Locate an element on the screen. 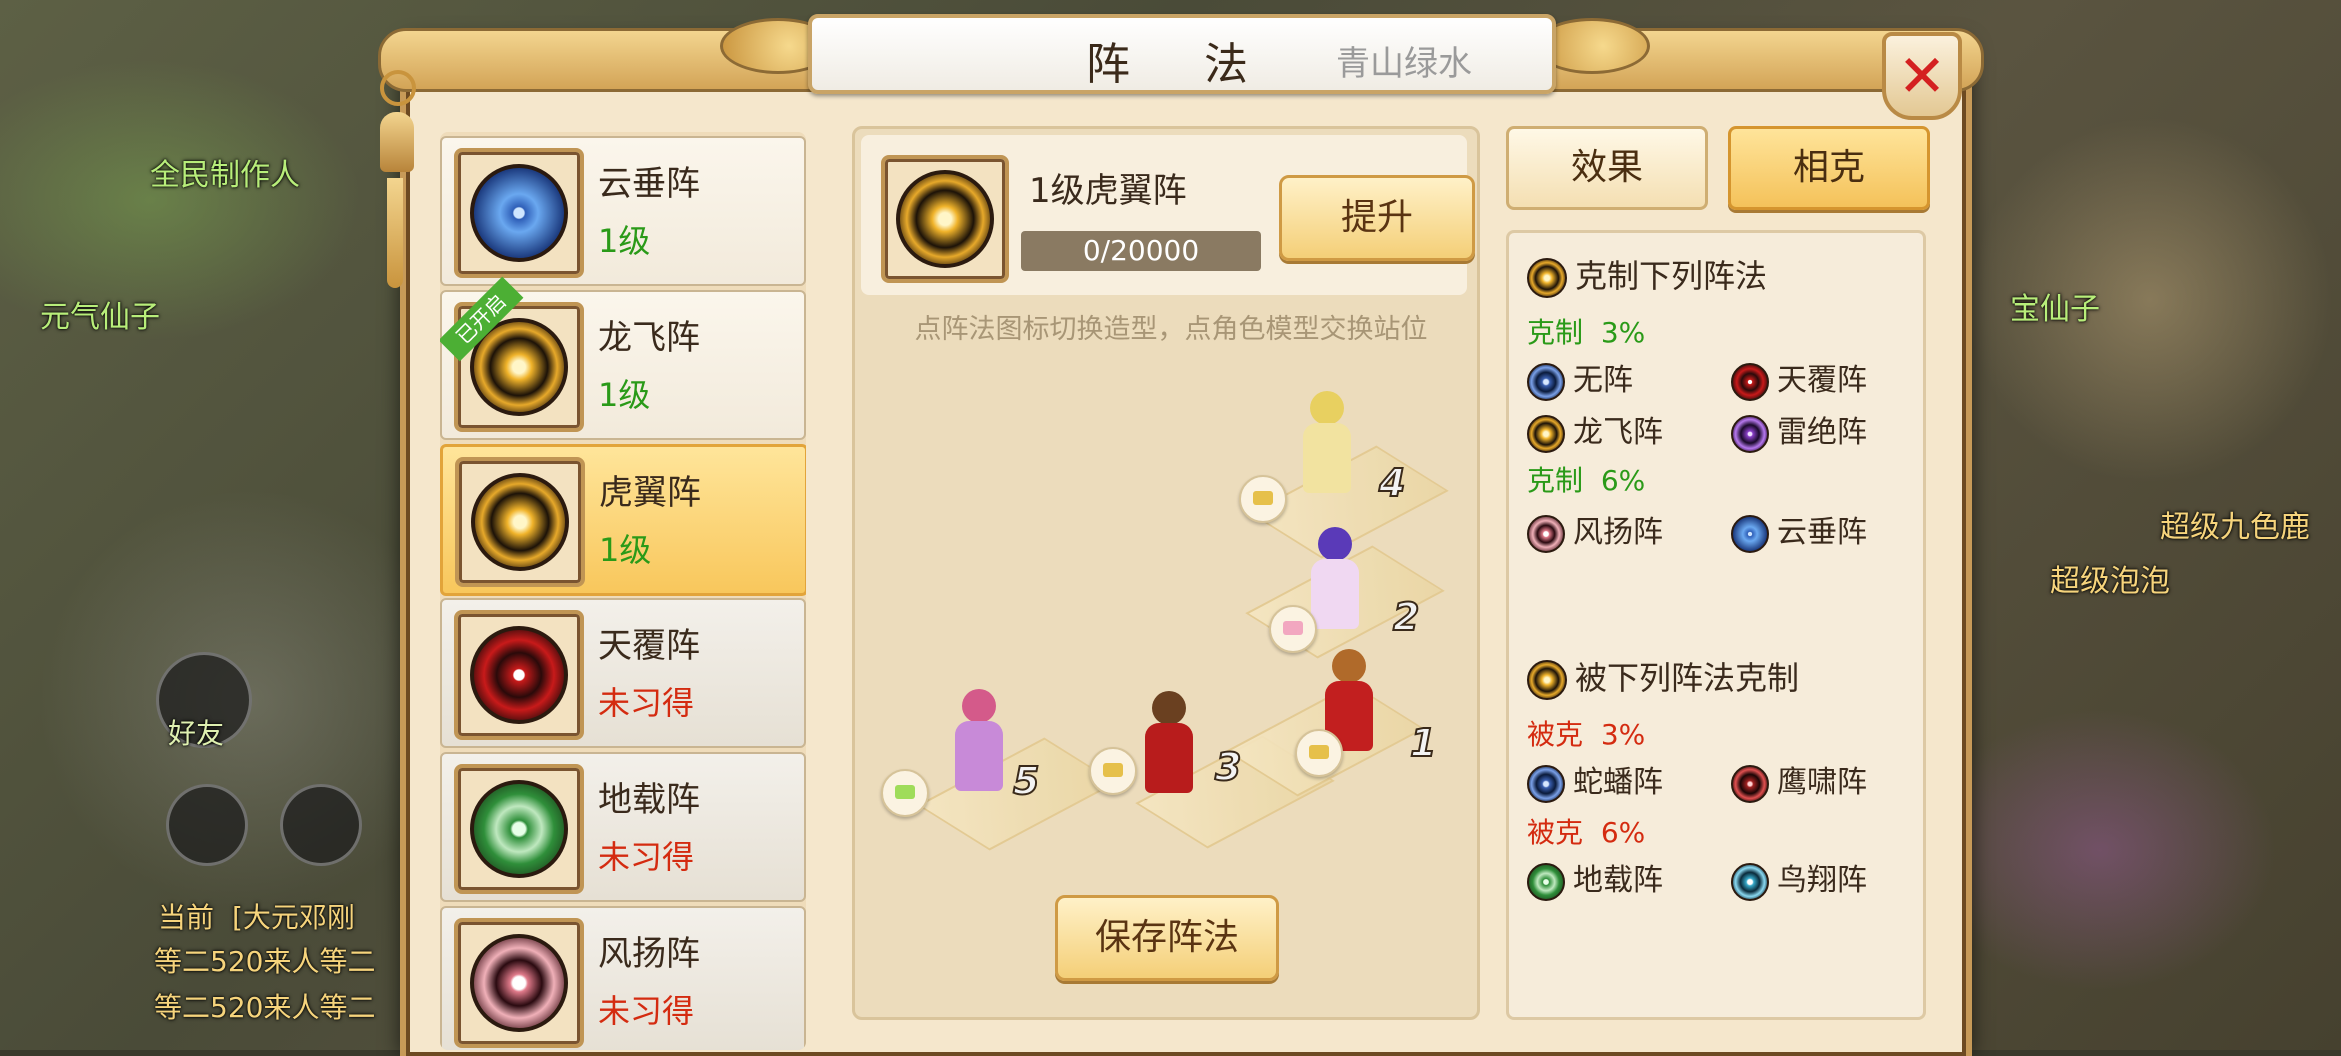 The image size is (2341, 1056). formation-item-fengyang: 风扬阵 未习得 is located at coordinates (623, 978).